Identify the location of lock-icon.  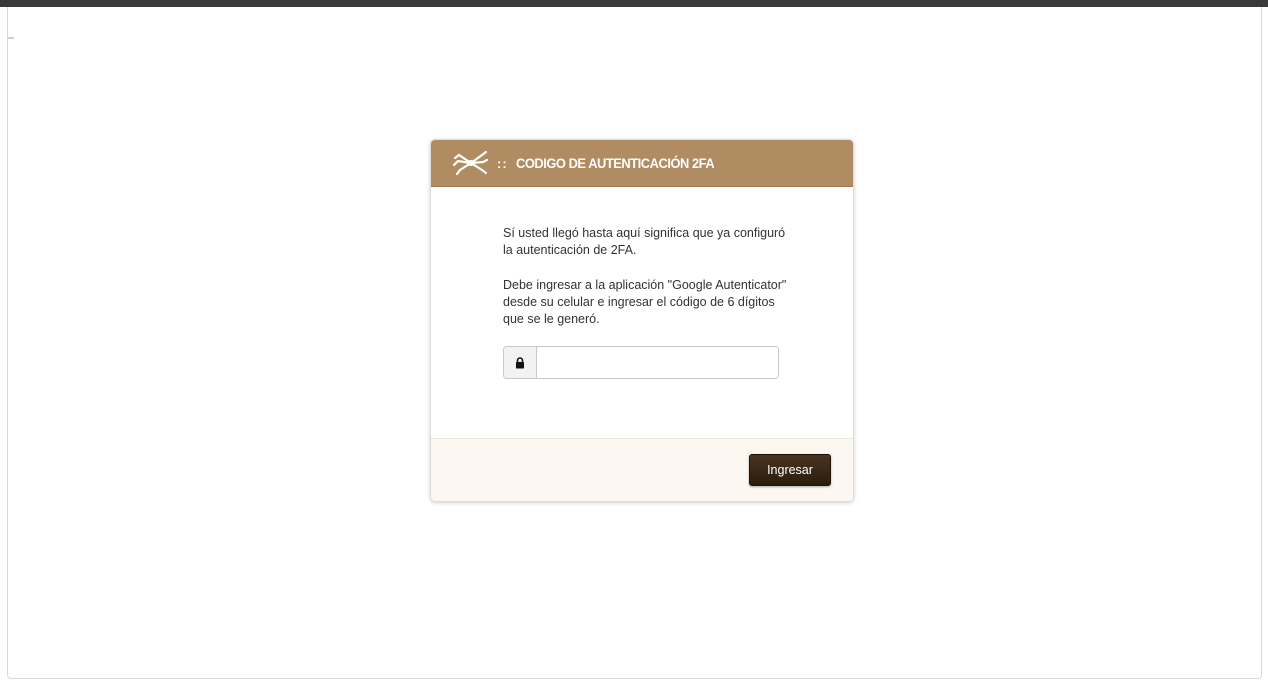
(520, 362).